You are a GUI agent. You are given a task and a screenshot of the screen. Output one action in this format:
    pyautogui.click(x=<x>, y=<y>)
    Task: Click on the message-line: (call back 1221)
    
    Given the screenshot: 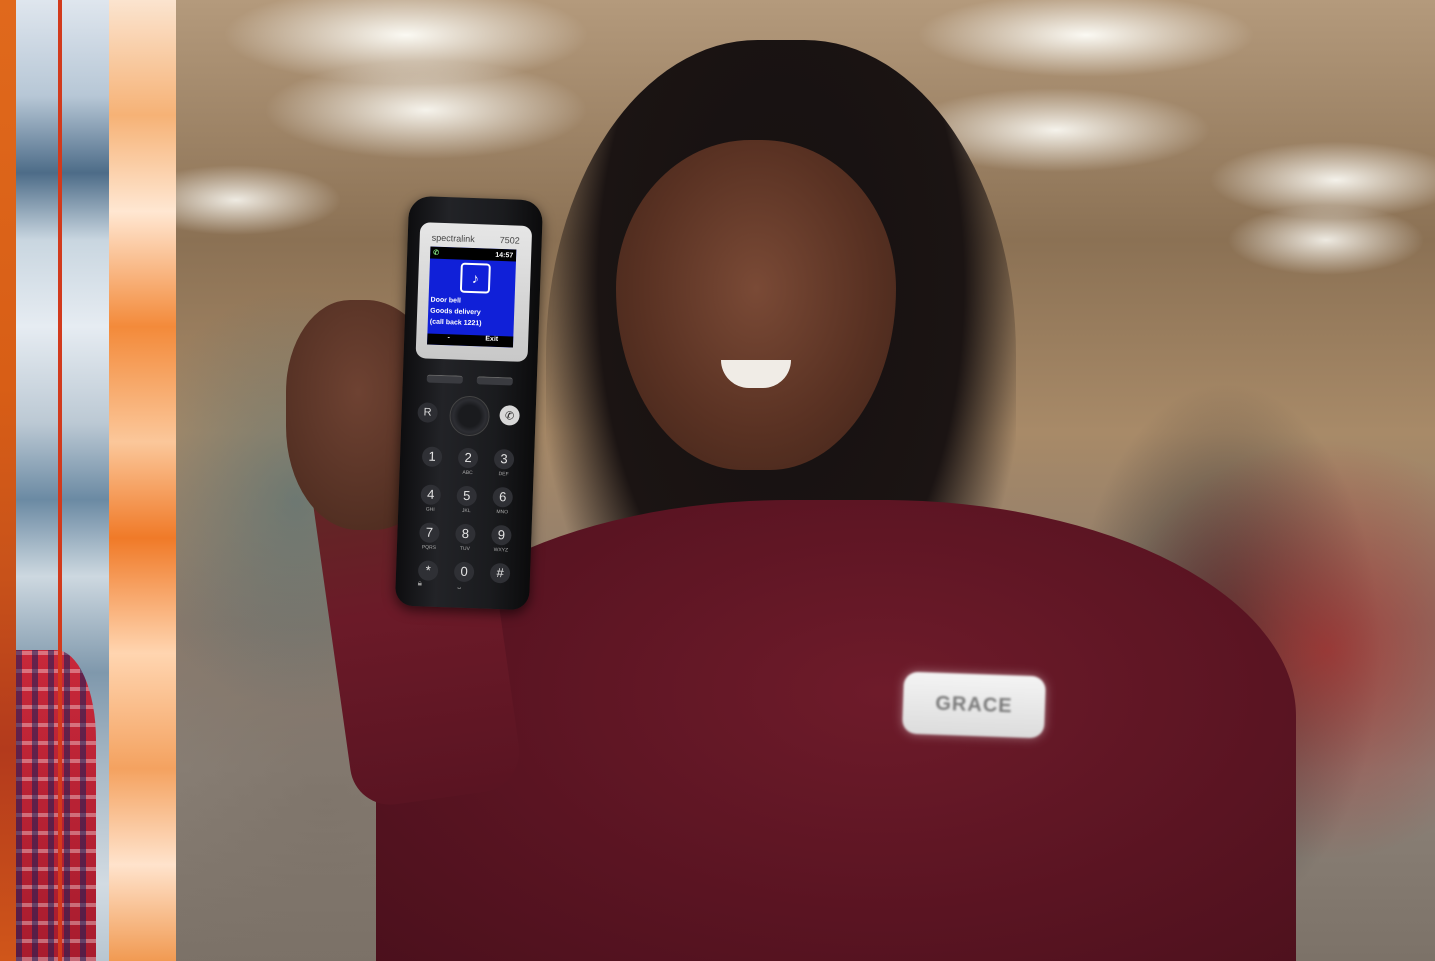 What is the action you would take?
    pyautogui.click(x=455, y=323)
    